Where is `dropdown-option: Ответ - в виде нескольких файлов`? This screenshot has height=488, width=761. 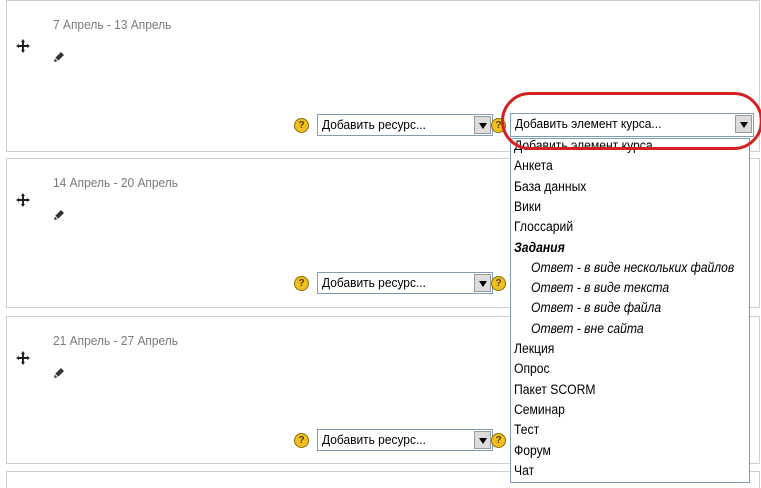 dropdown-option: Ответ - в виде нескольких файлов is located at coordinates (632, 267).